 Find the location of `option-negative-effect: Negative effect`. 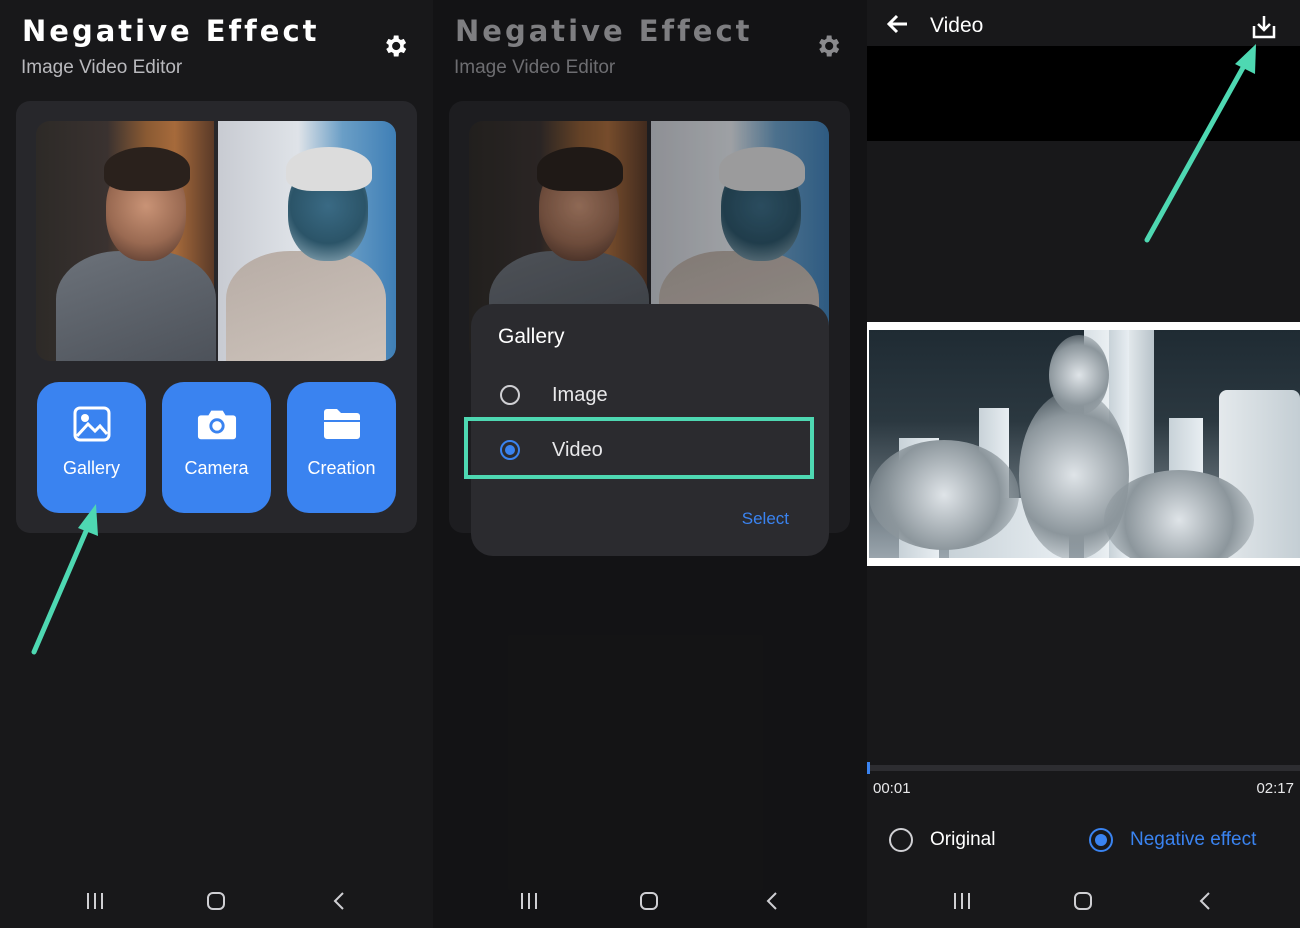

option-negative-effect: Negative effect is located at coordinates (1172, 840).